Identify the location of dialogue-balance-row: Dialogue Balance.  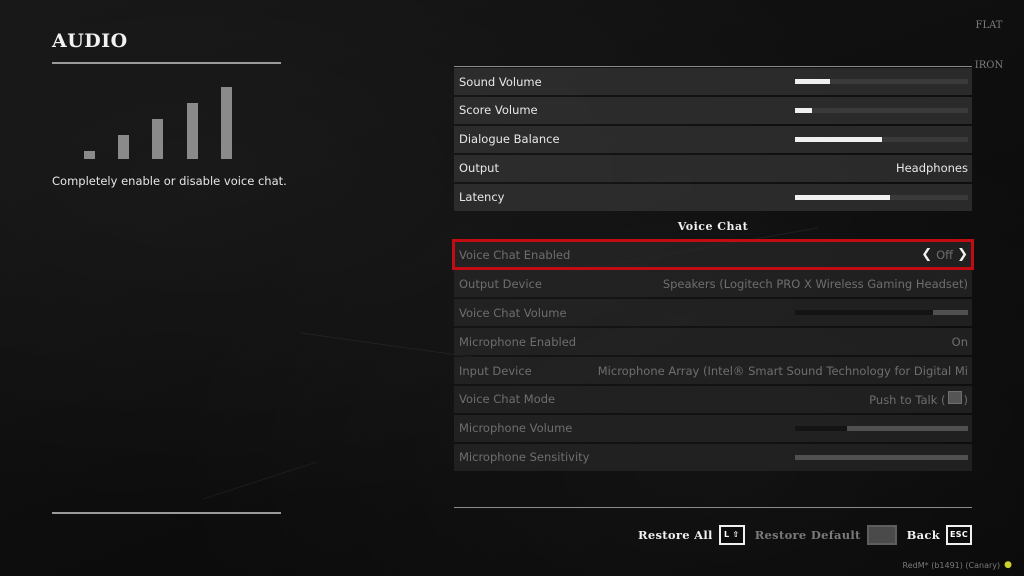
(713, 139).